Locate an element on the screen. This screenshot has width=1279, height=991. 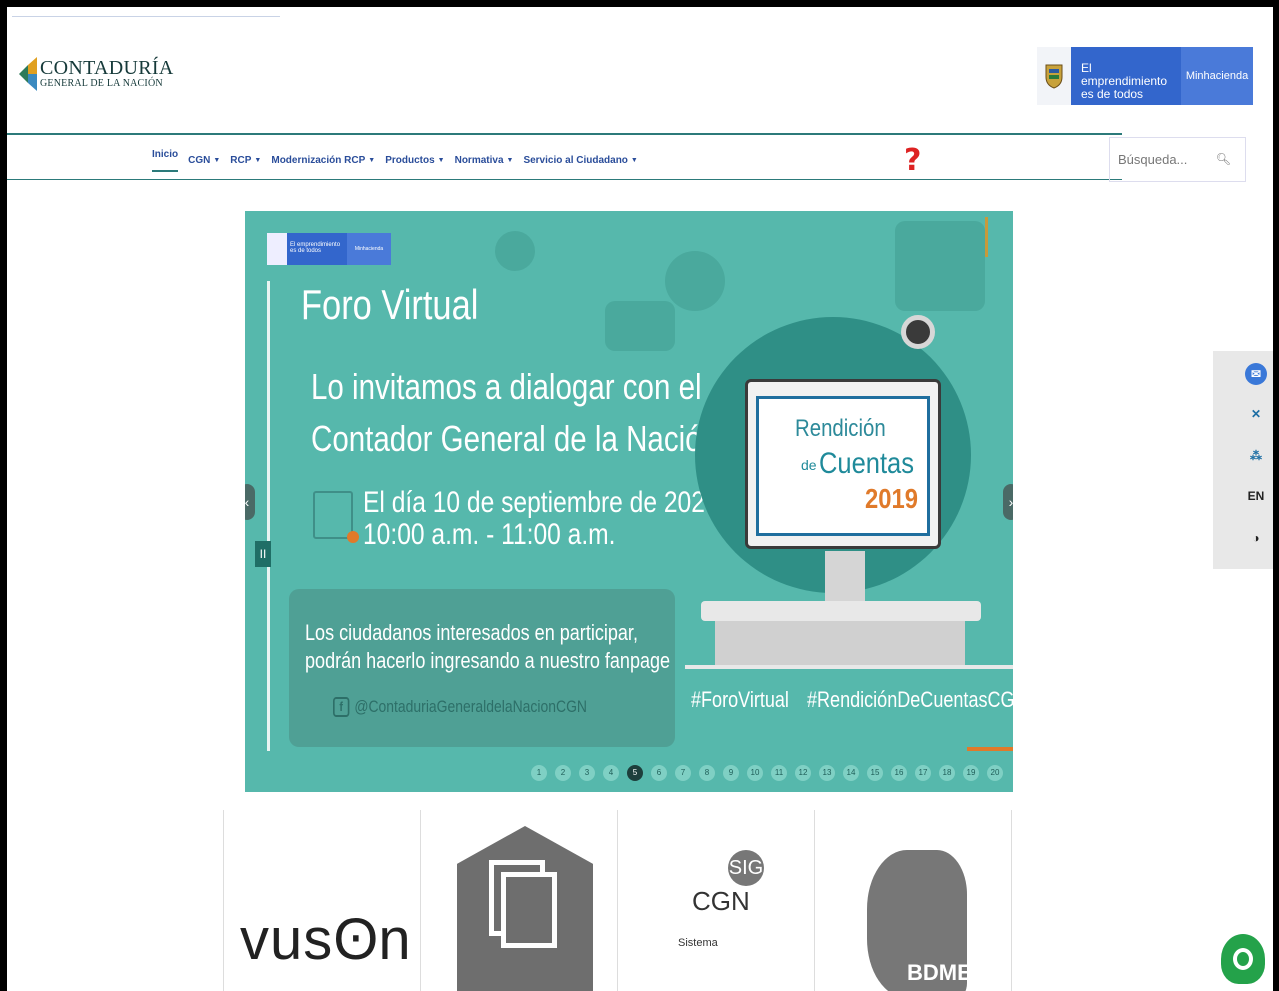
slide-dot: 2 is located at coordinates (563, 773).